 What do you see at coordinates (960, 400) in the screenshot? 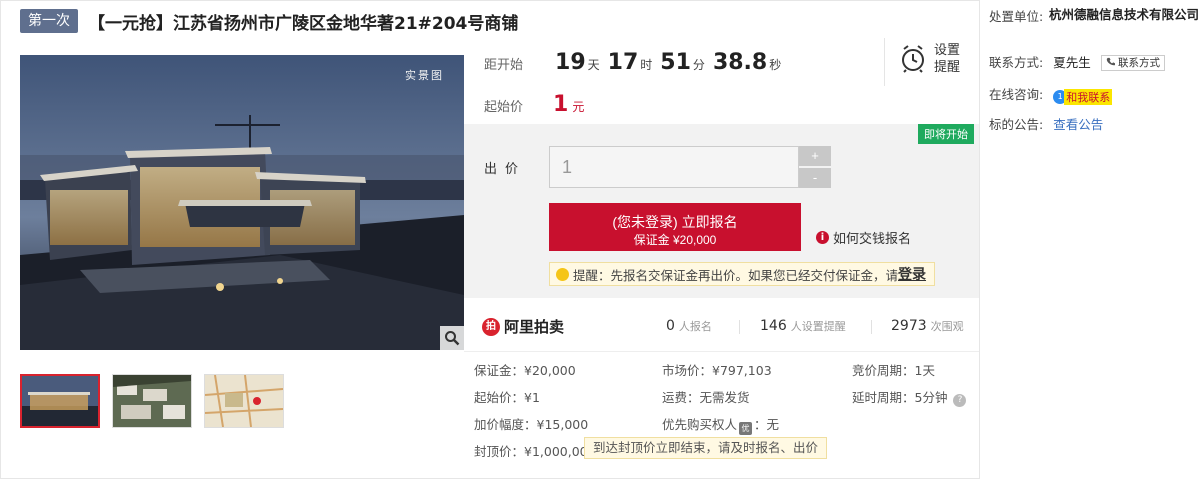
I see `help-icon: ?` at bounding box center [960, 400].